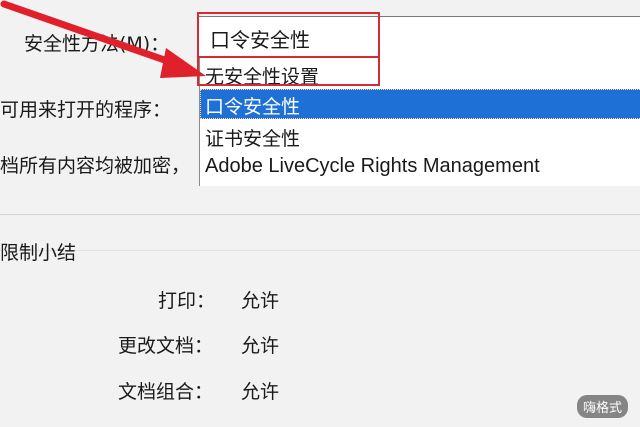  Describe the element at coordinates (252, 137) in the screenshot. I see `option-certificate-security: 证书安全性` at that location.